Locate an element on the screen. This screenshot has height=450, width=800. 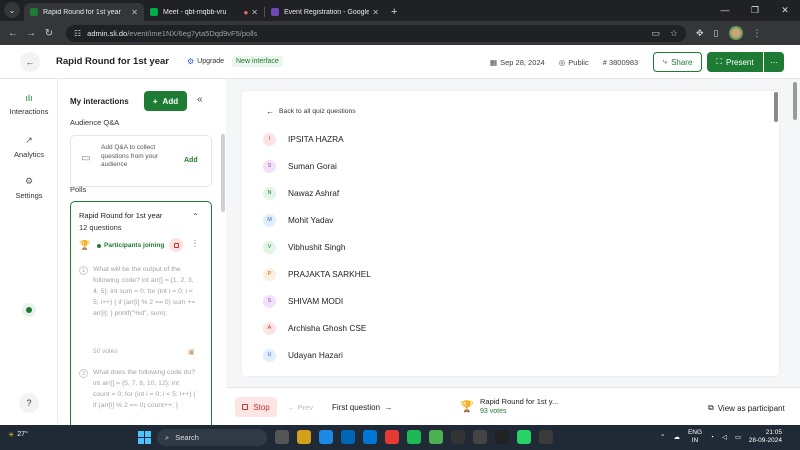
event-date: ▦ Sep 28, 2024 is located at coordinates (517, 62).